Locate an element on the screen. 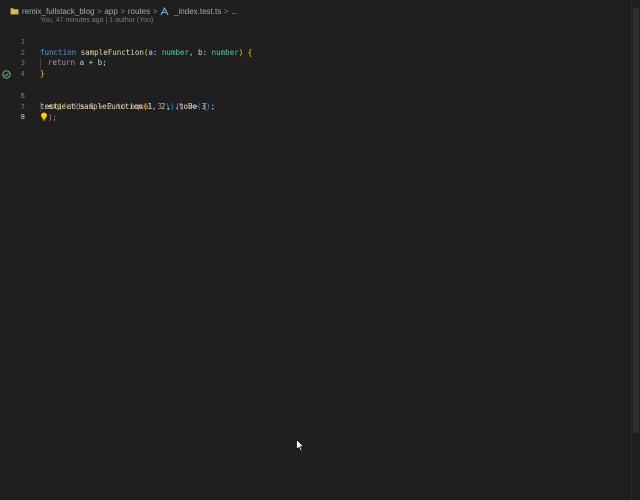 This screenshot has width=640, height=500. lightbulb-icon is located at coordinates (44, 116).